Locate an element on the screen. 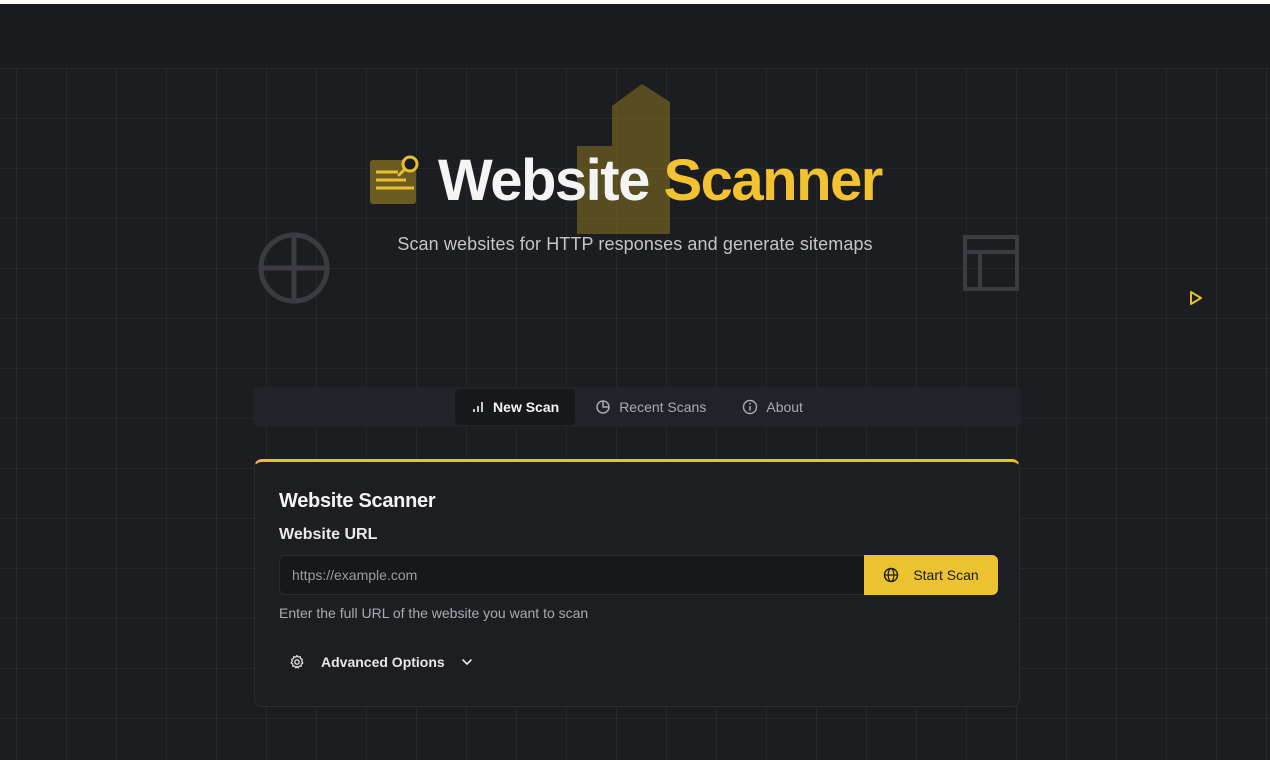  title-word-website: Website is located at coordinates (544, 180).